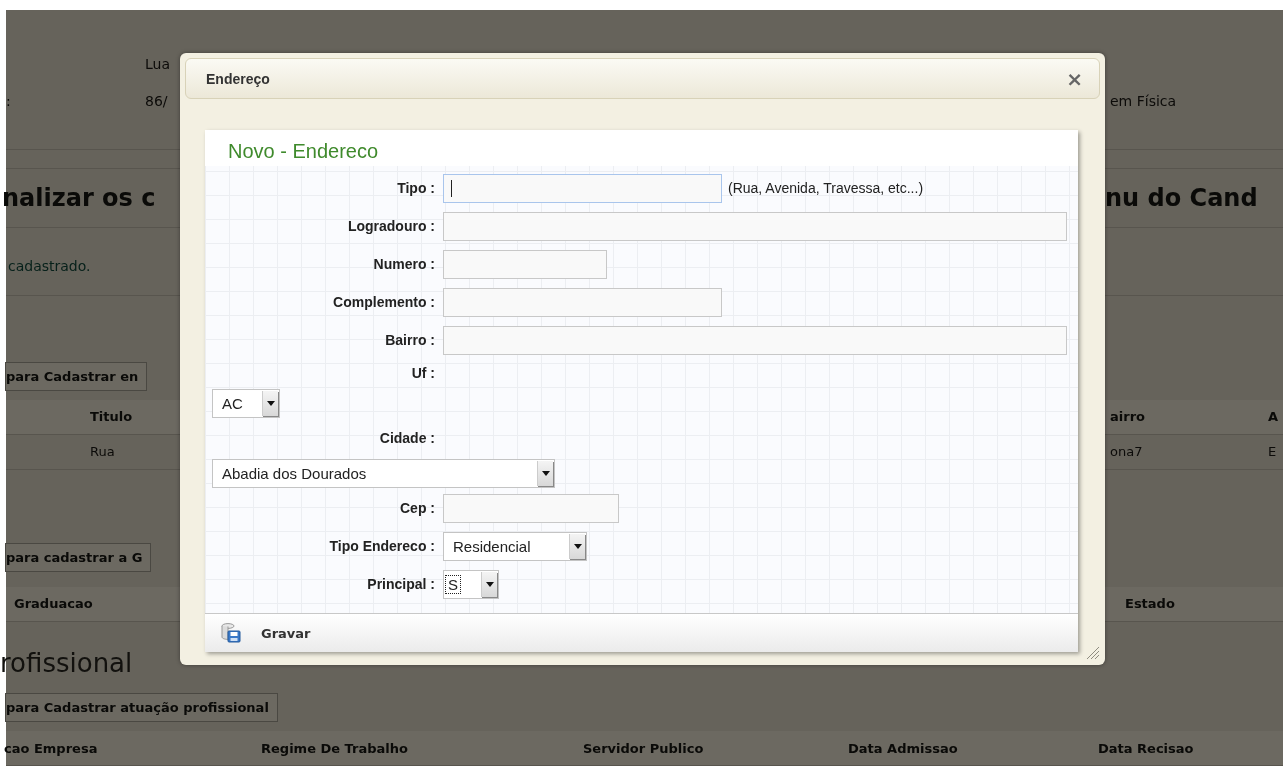  I want to click on field-label: Complemento :, so click(384, 302).